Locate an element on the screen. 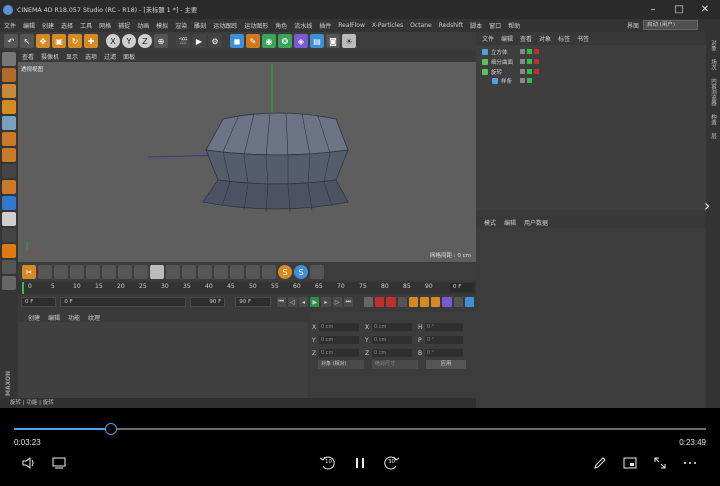  axis-mode-icon is located at coordinates (9, 187).